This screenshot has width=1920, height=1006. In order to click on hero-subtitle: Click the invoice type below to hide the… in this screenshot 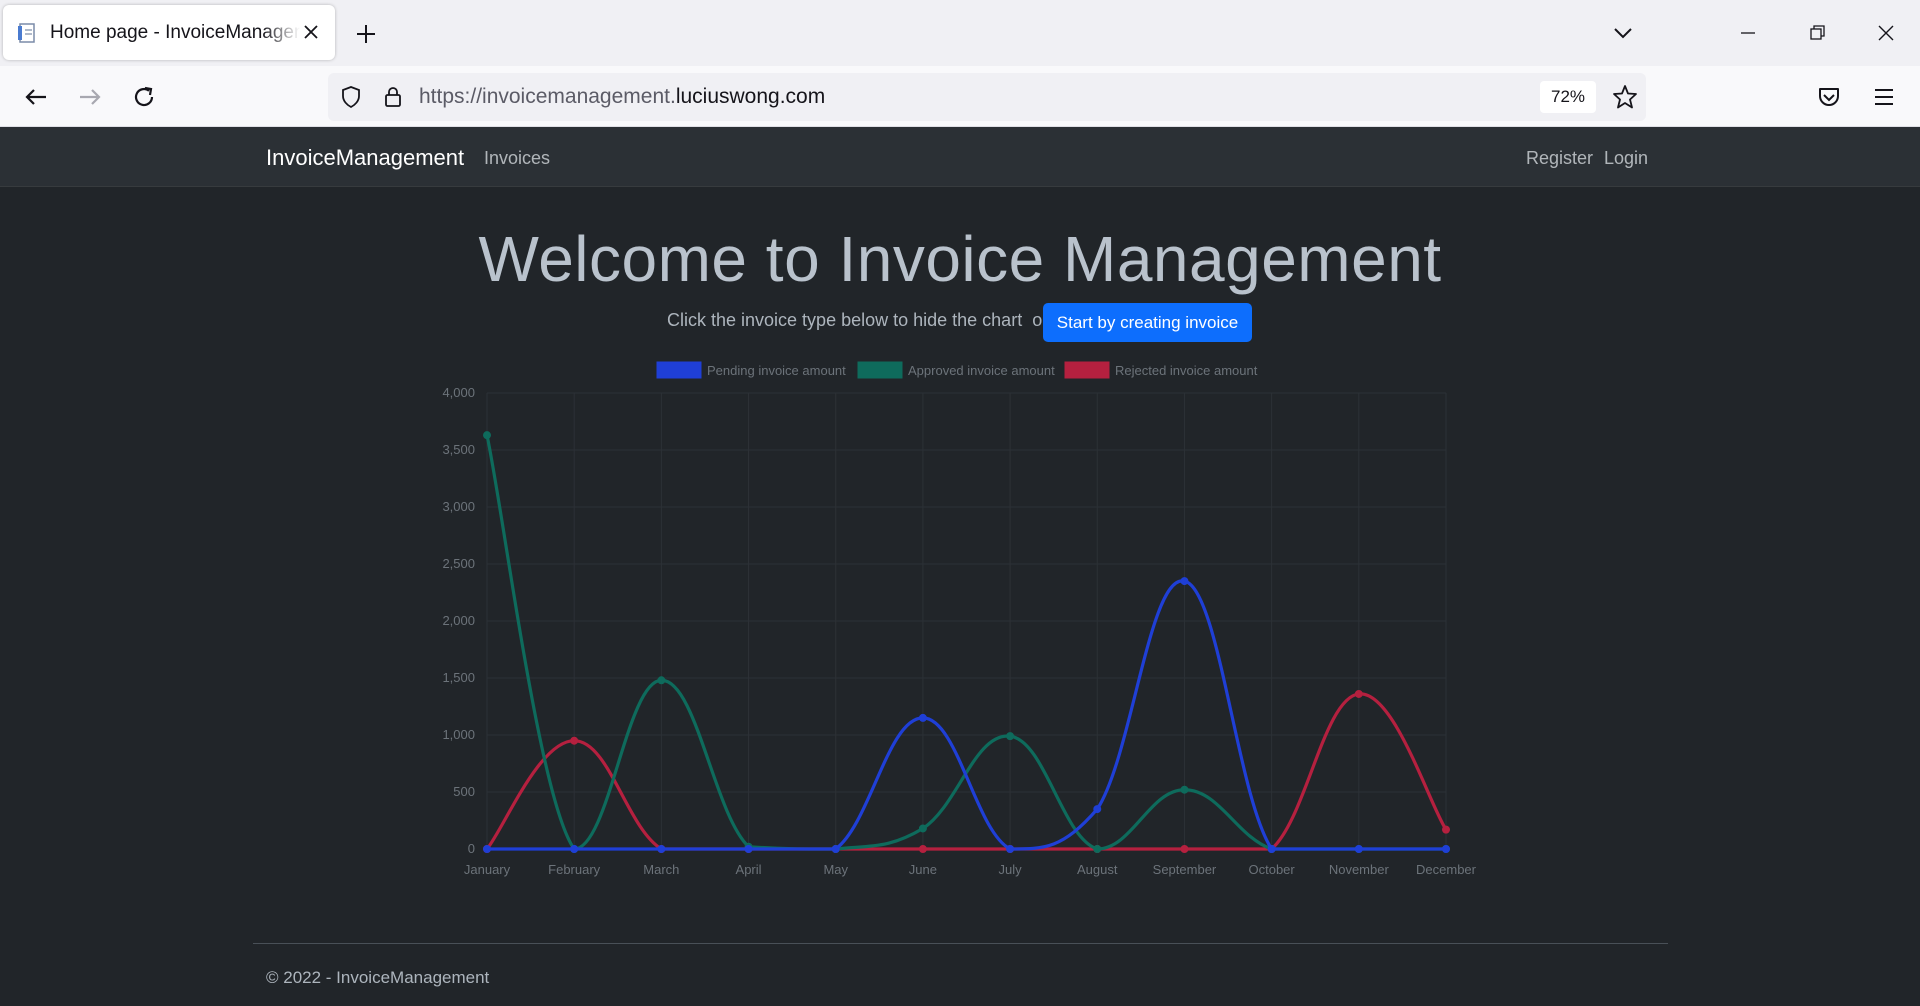, I will do `click(858, 320)`.